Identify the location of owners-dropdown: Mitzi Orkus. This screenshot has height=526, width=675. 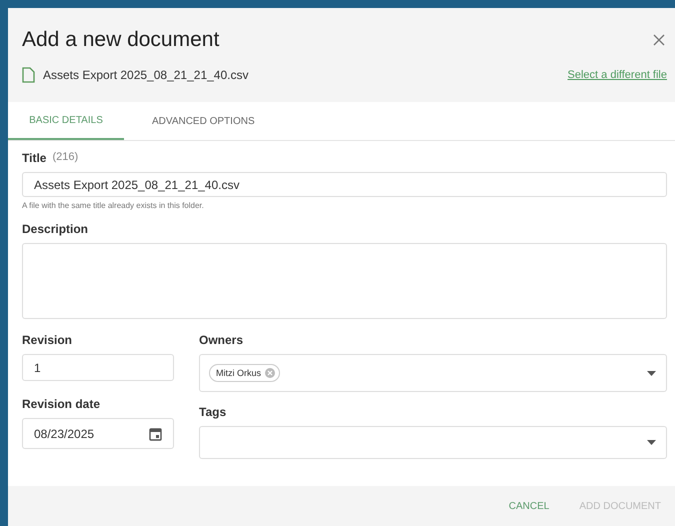
(433, 373).